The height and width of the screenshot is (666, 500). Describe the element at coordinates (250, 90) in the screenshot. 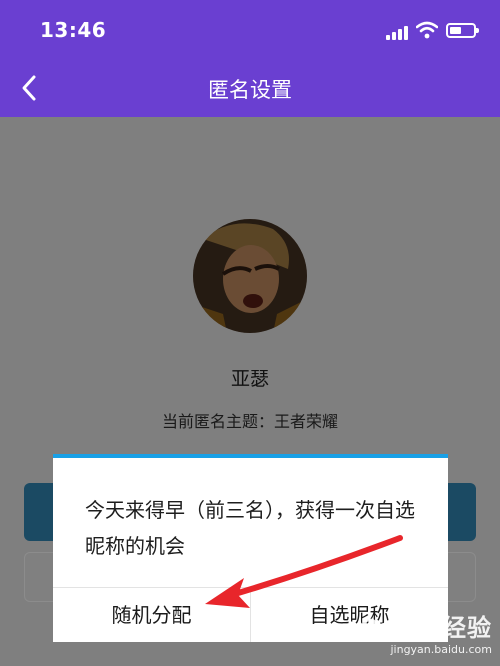

I see `page-title: 匿名设置` at that location.